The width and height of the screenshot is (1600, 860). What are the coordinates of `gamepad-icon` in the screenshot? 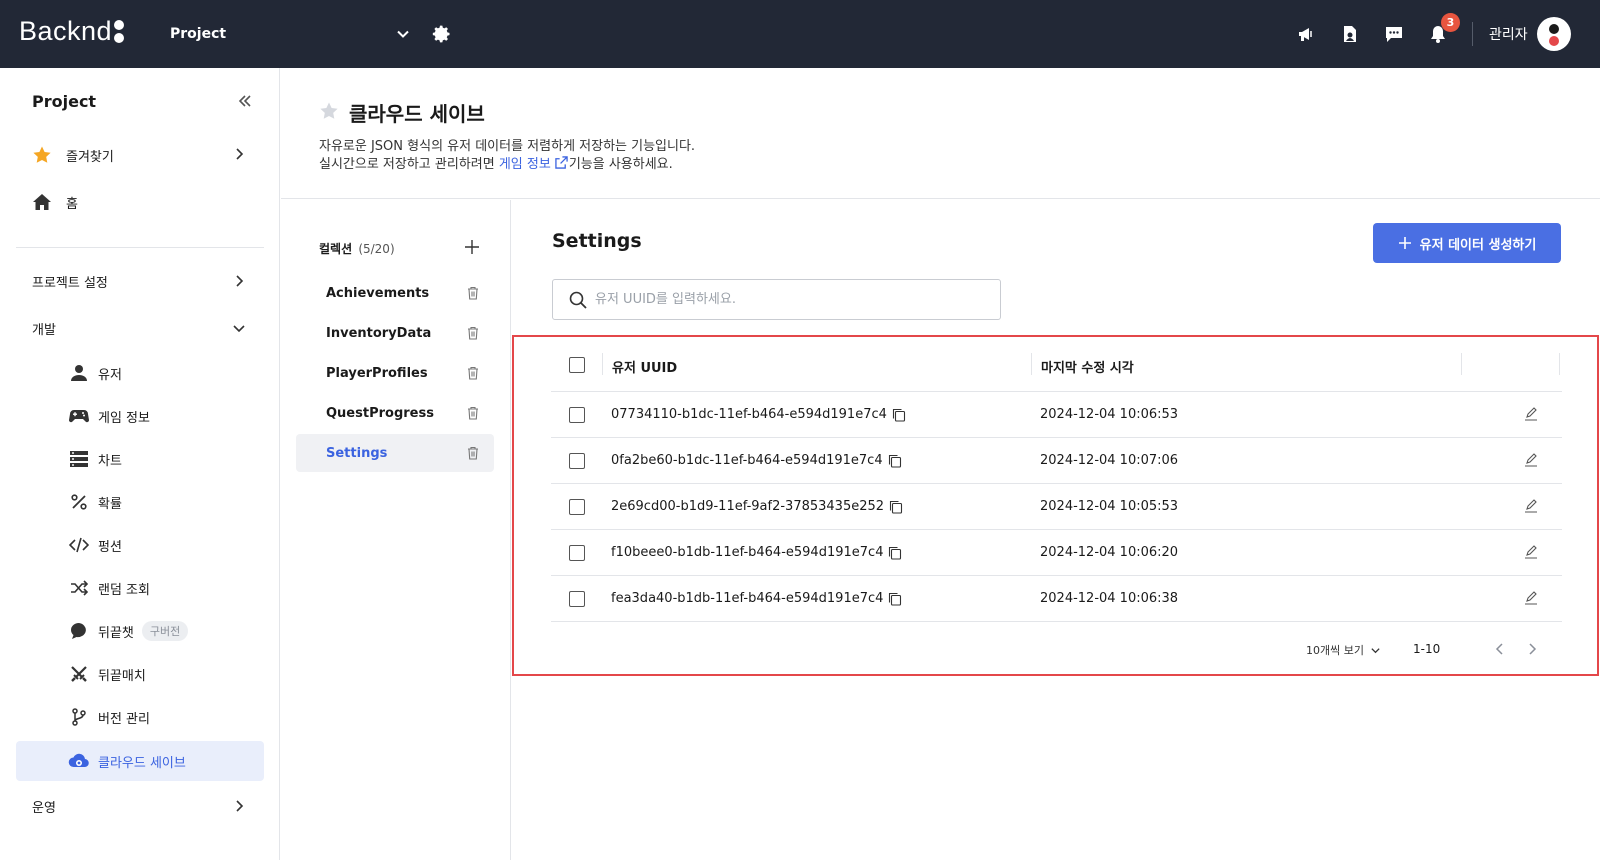 It's located at (79, 416).